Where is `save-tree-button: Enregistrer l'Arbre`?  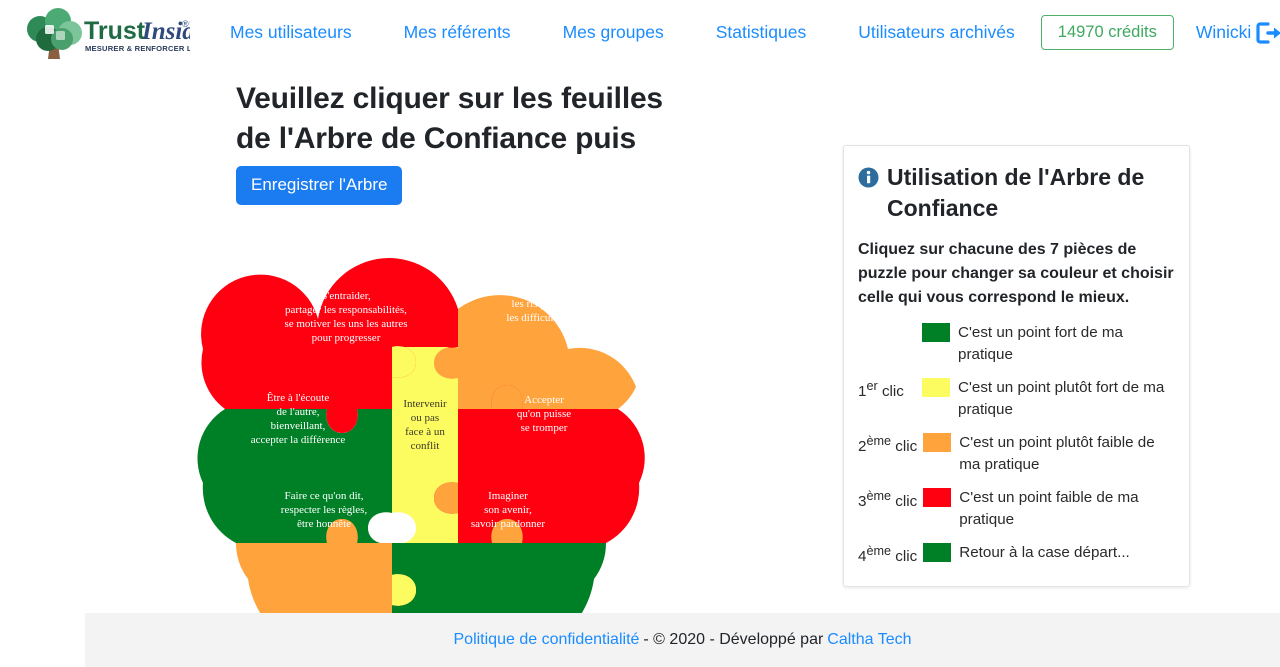 save-tree-button: Enregistrer l'Arbre is located at coordinates (319, 186).